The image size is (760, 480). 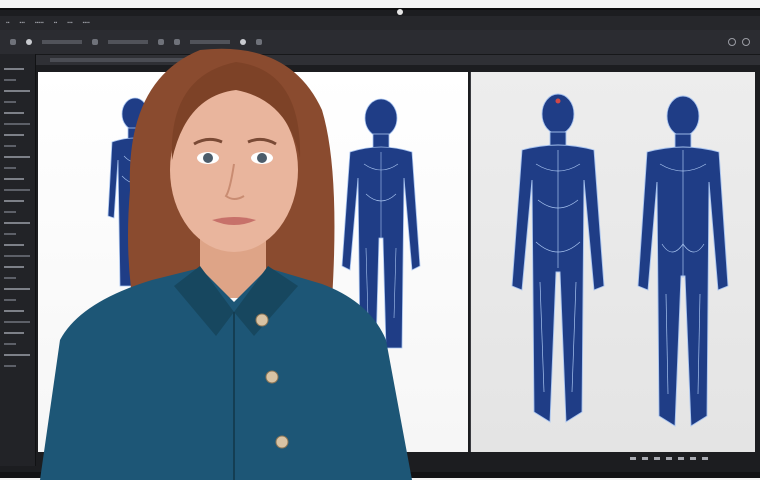 I want to click on menu-item: ▪▪▪▪▪, so click(x=39, y=23).